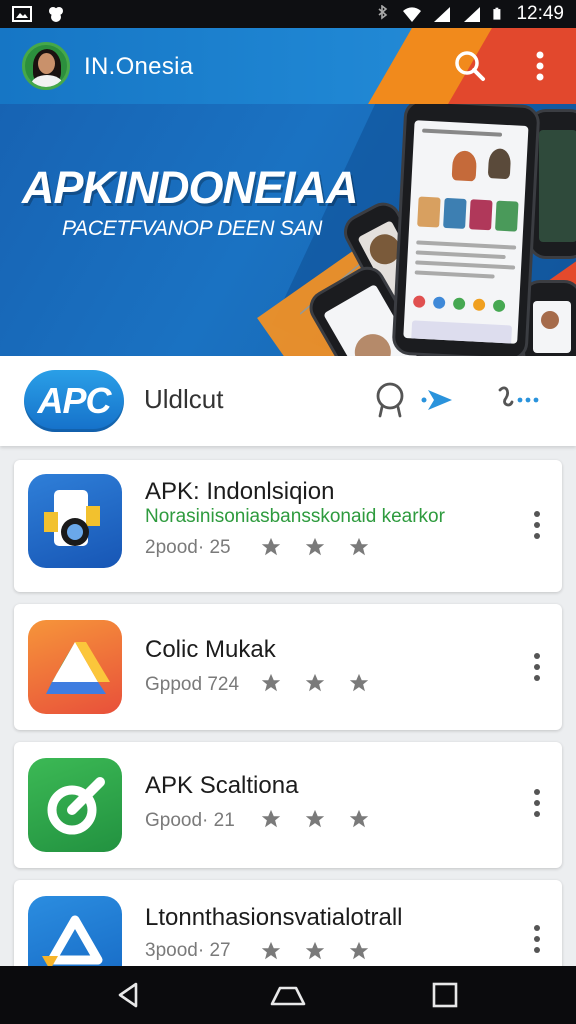 The height and width of the screenshot is (1024, 576). Describe the element at coordinates (190, 820) in the screenshot. I see `app-meta: Gpood· 21` at that location.